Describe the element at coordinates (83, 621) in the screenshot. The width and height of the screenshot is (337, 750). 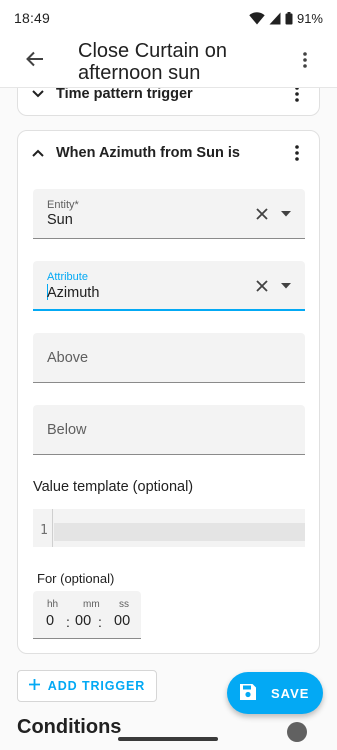
I see `minutes-input: 00` at that location.